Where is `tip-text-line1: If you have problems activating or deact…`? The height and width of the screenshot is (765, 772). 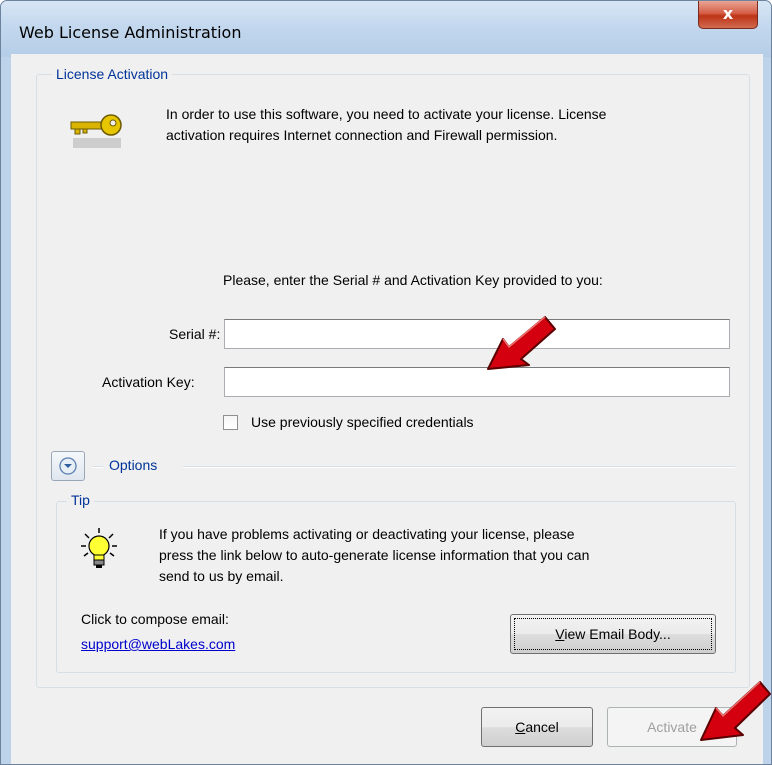 tip-text-line1: If you have problems activating or deact… is located at coordinates (367, 534).